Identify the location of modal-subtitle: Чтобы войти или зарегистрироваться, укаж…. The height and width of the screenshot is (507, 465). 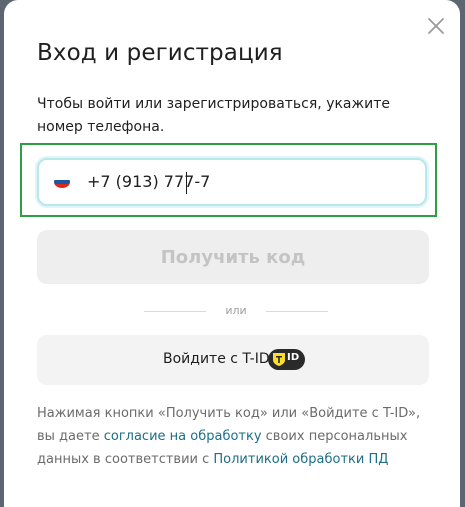
(213, 115).